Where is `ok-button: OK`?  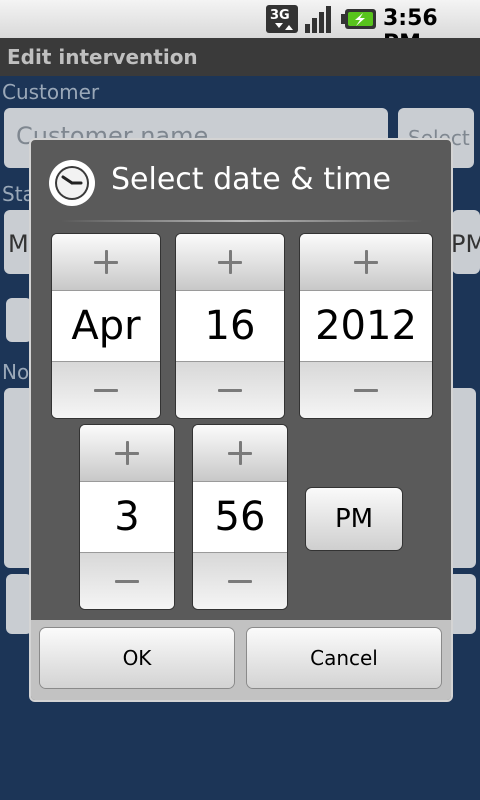
ok-button: OK is located at coordinates (137, 658).